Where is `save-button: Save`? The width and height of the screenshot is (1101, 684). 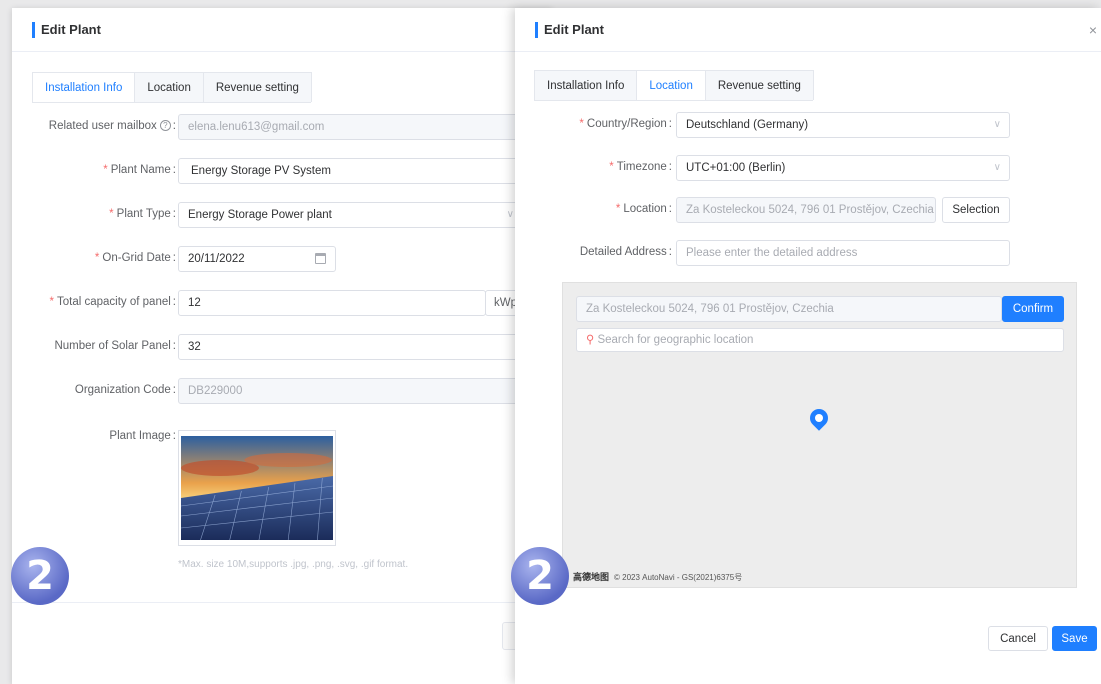
save-button: Save is located at coordinates (1074, 638).